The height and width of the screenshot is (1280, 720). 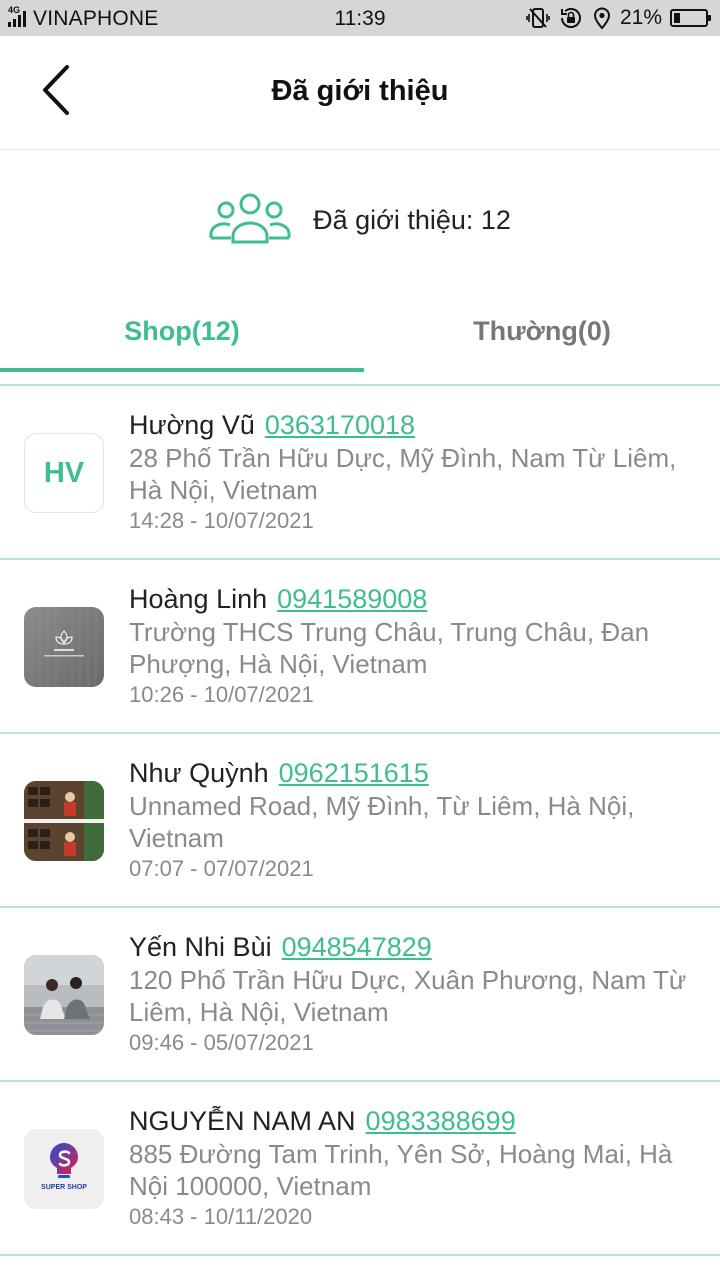 I want to click on name-line: NGUYỄN NAM AN 0983388699, so click(x=416, y=1121).